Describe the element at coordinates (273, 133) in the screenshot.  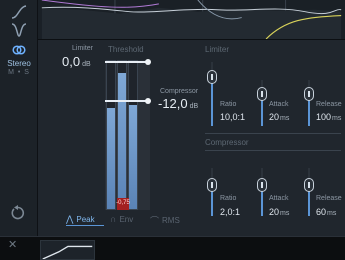
I see `section-divider` at that location.